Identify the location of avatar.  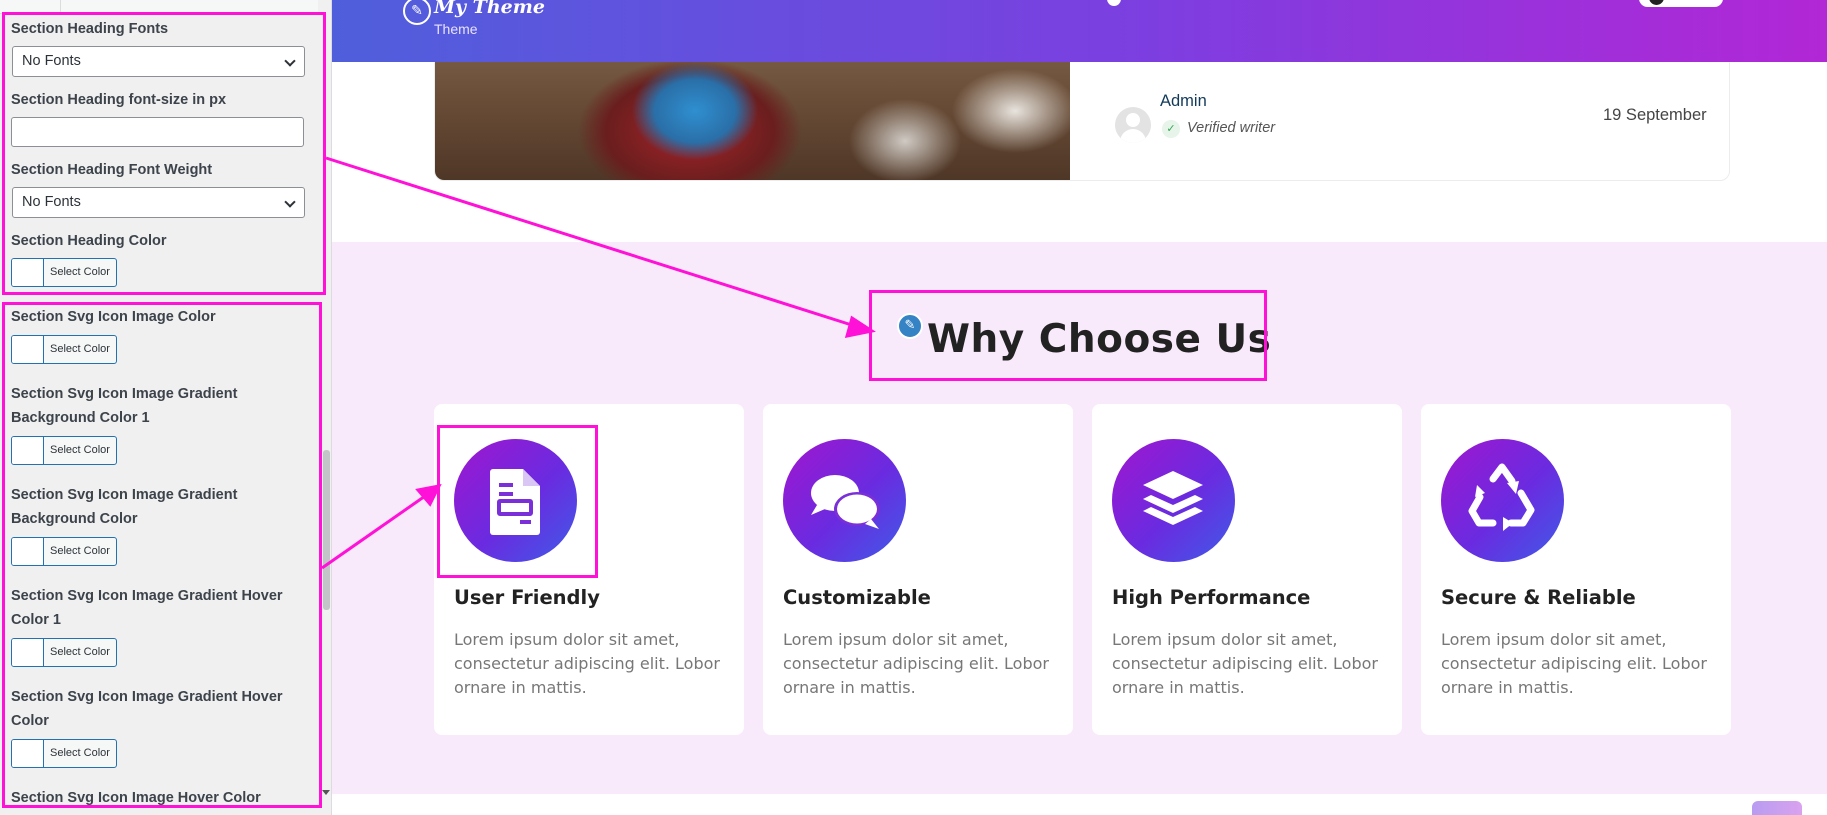
(1133, 125).